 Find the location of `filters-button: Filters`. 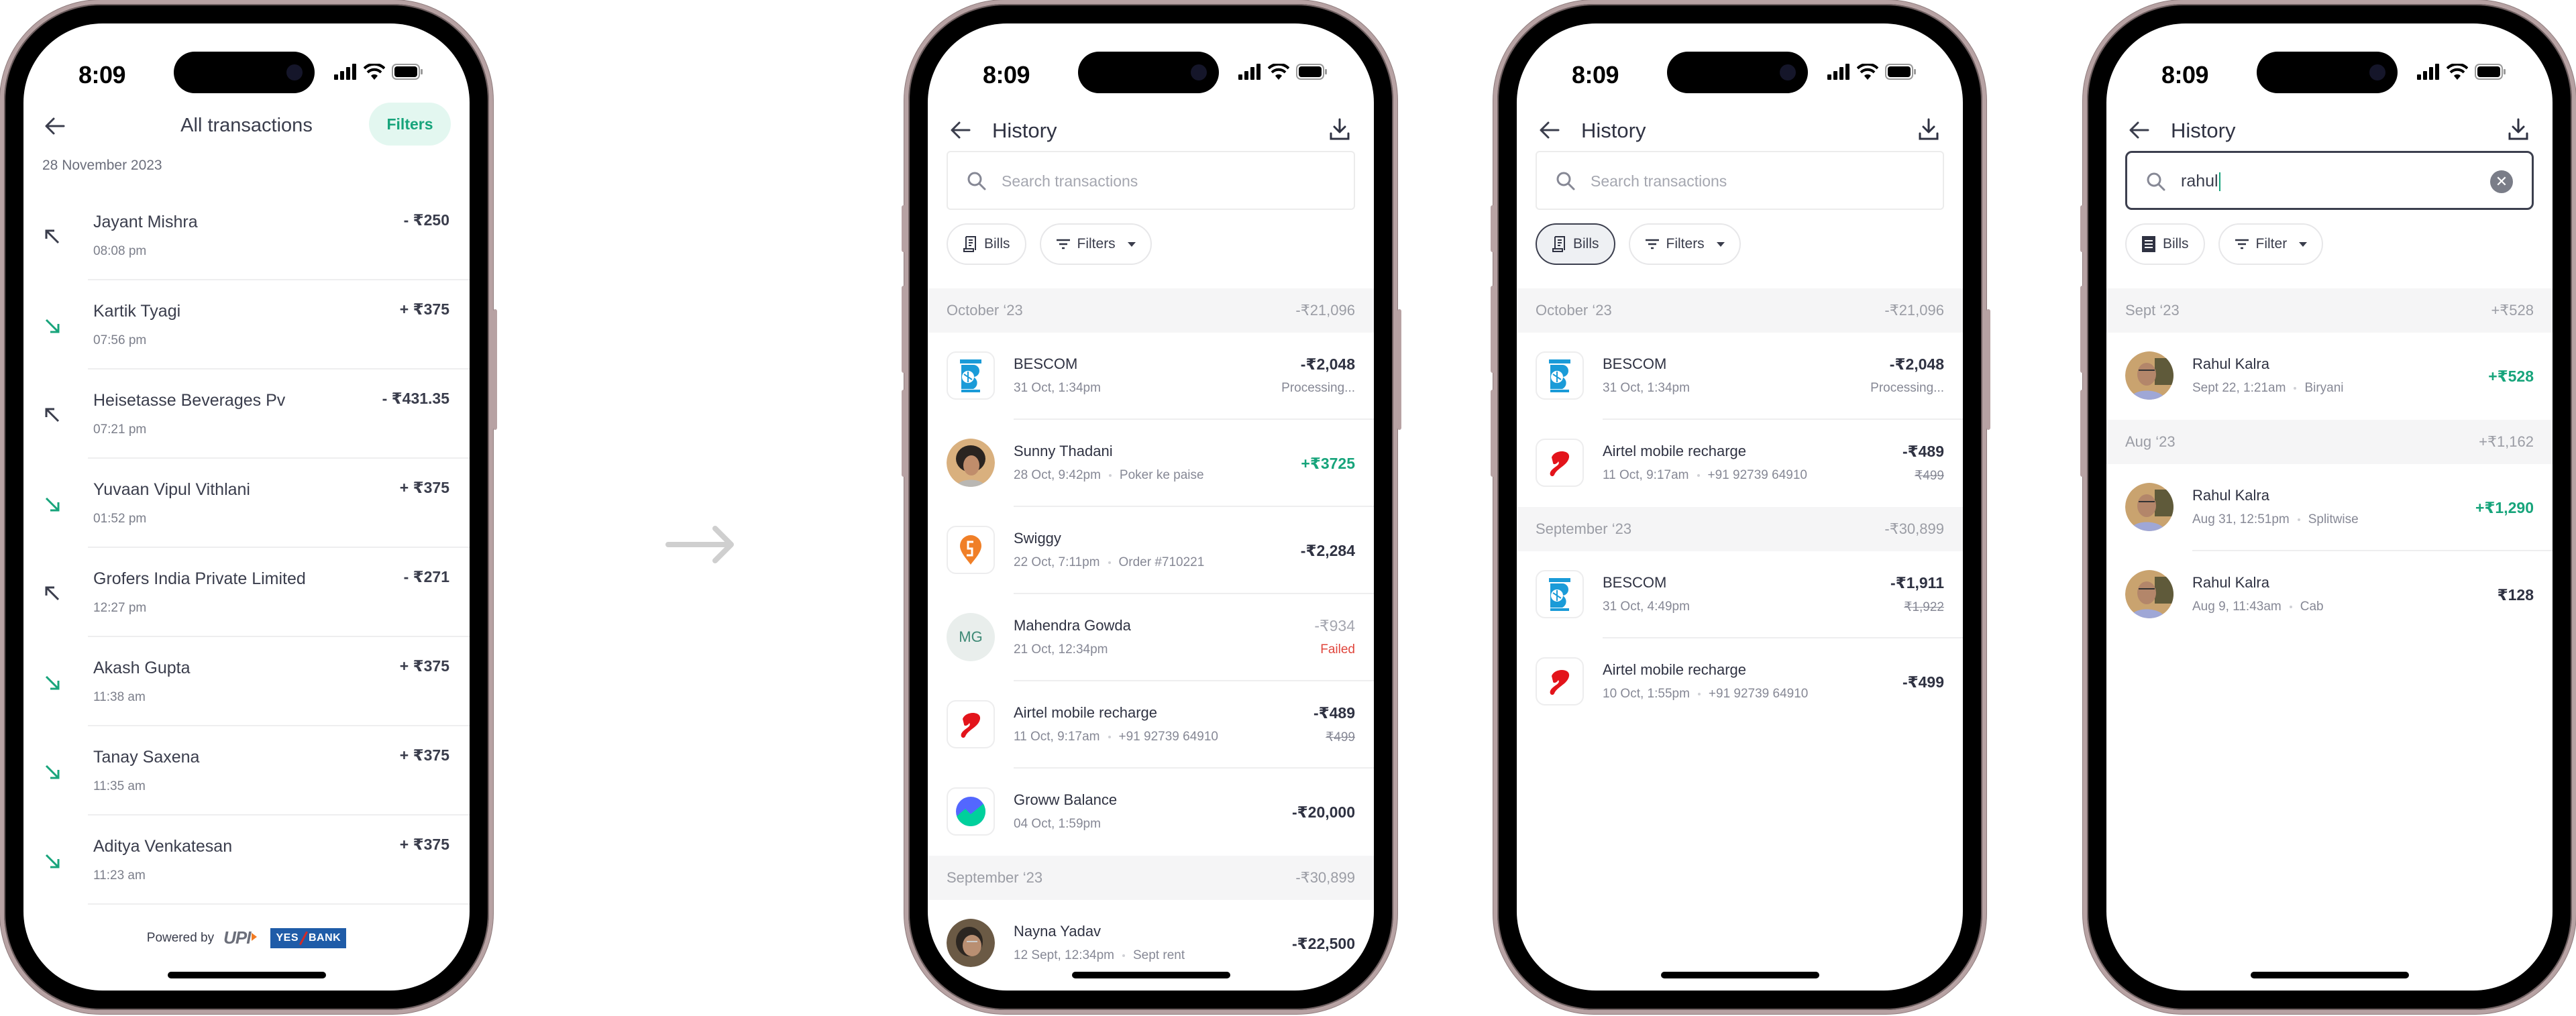

filters-button: Filters is located at coordinates (410, 124).